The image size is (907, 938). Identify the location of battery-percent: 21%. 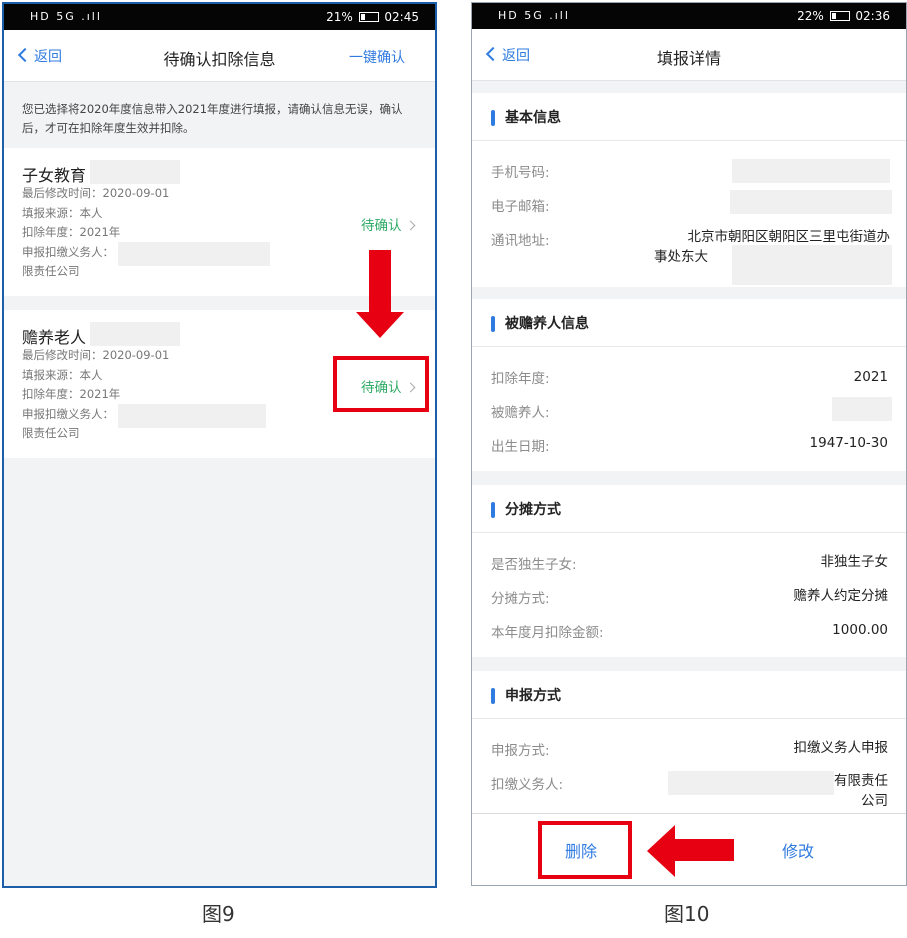
(341, 17).